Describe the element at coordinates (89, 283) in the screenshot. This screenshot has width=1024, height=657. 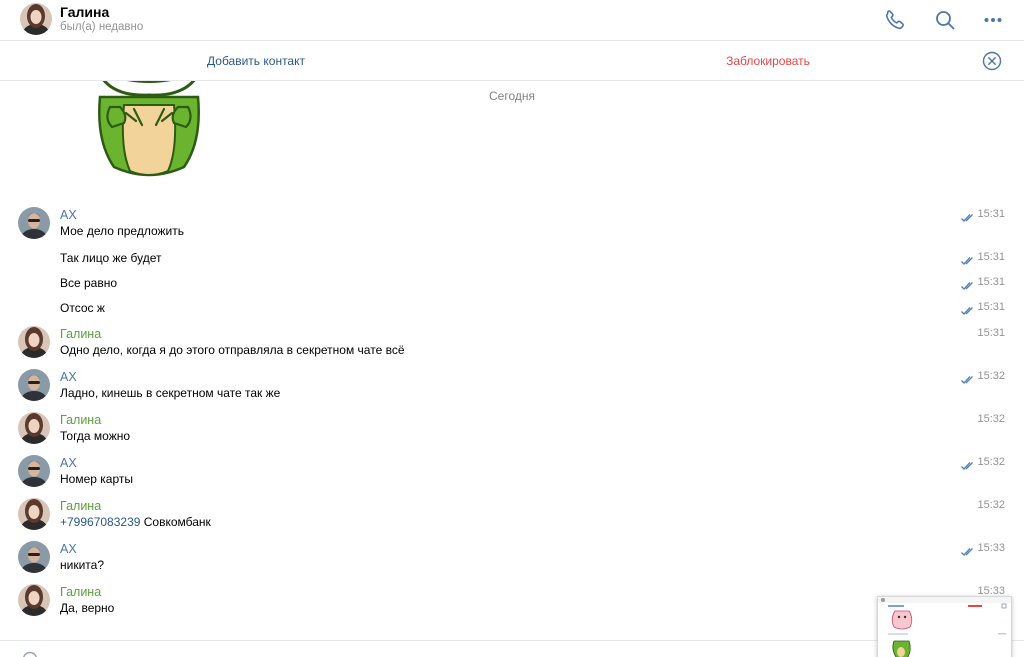
I see `message-text: Все равно` at that location.